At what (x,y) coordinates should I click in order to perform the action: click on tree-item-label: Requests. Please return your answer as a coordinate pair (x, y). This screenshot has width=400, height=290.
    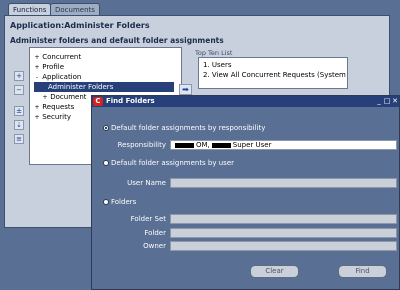
    Looking at the image, I should click on (58, 107).